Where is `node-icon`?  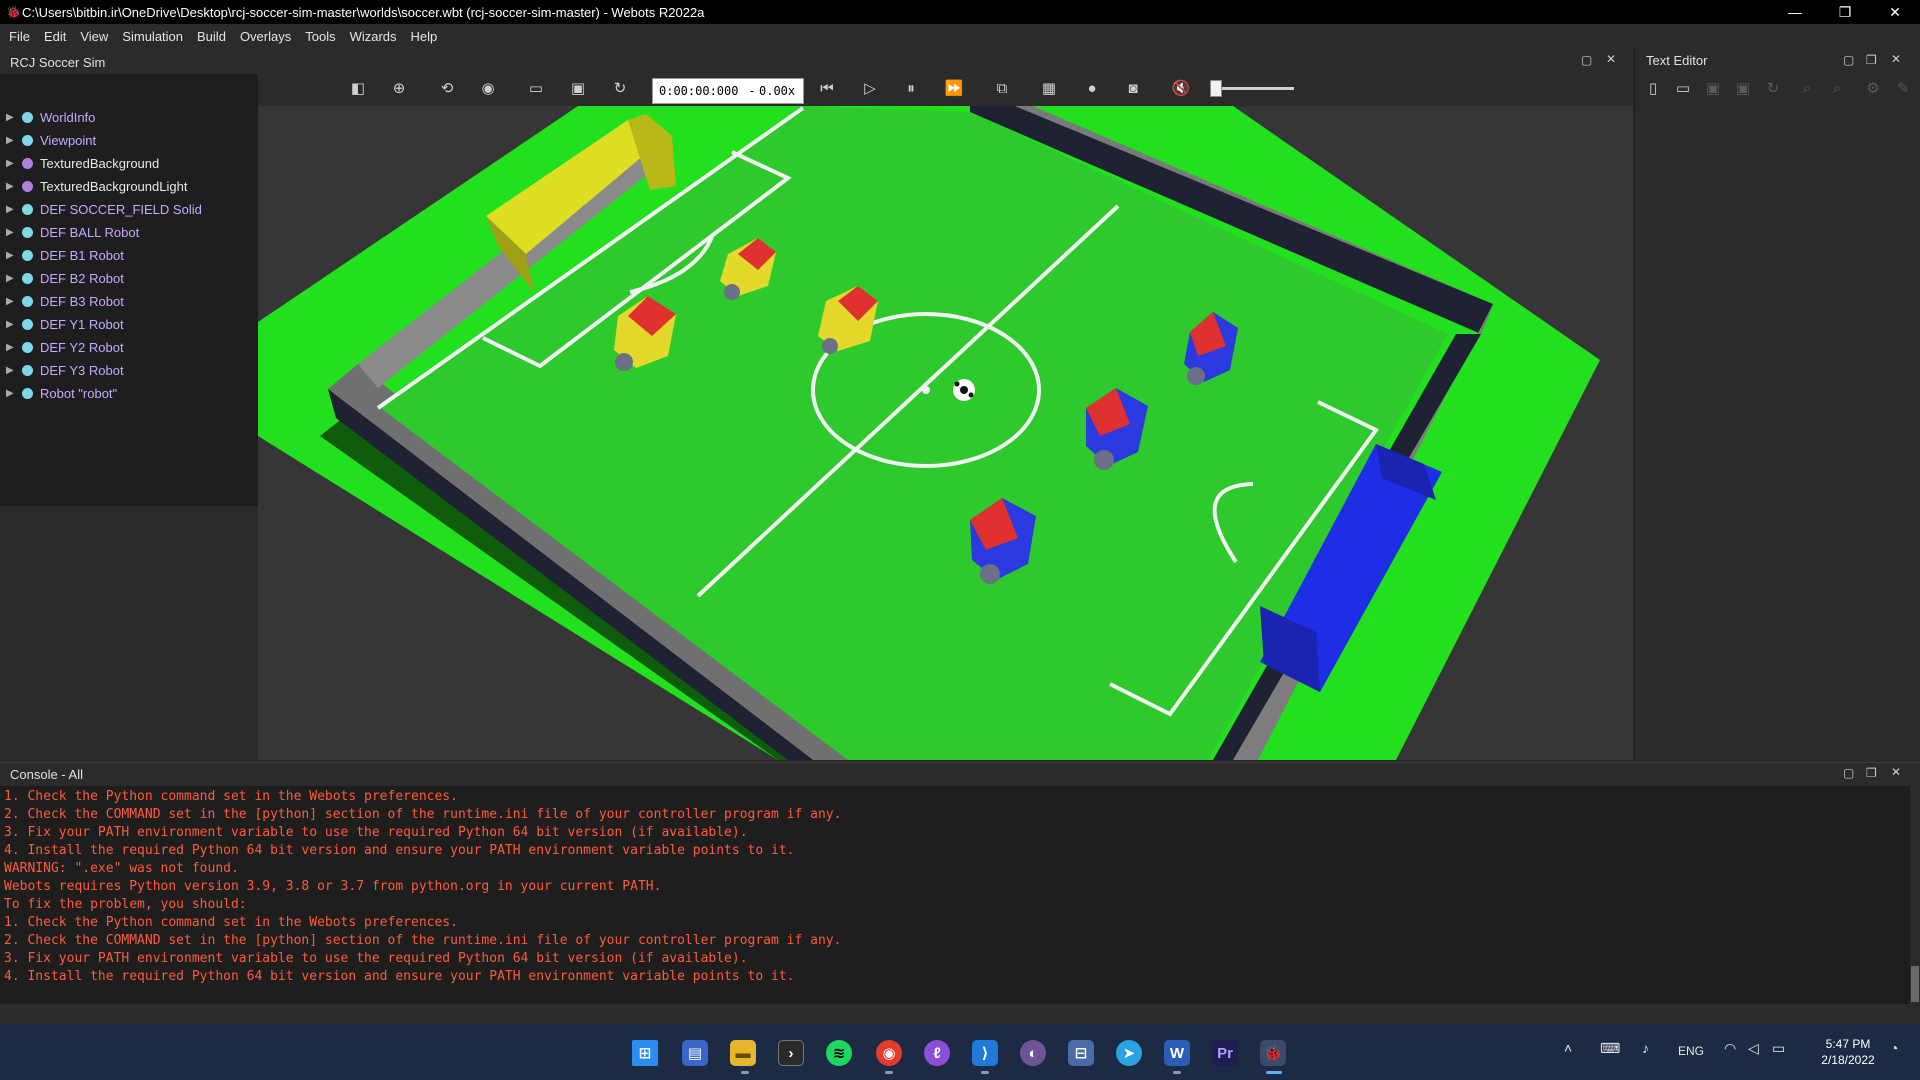 node-icon is located at coordinates (27, 232).